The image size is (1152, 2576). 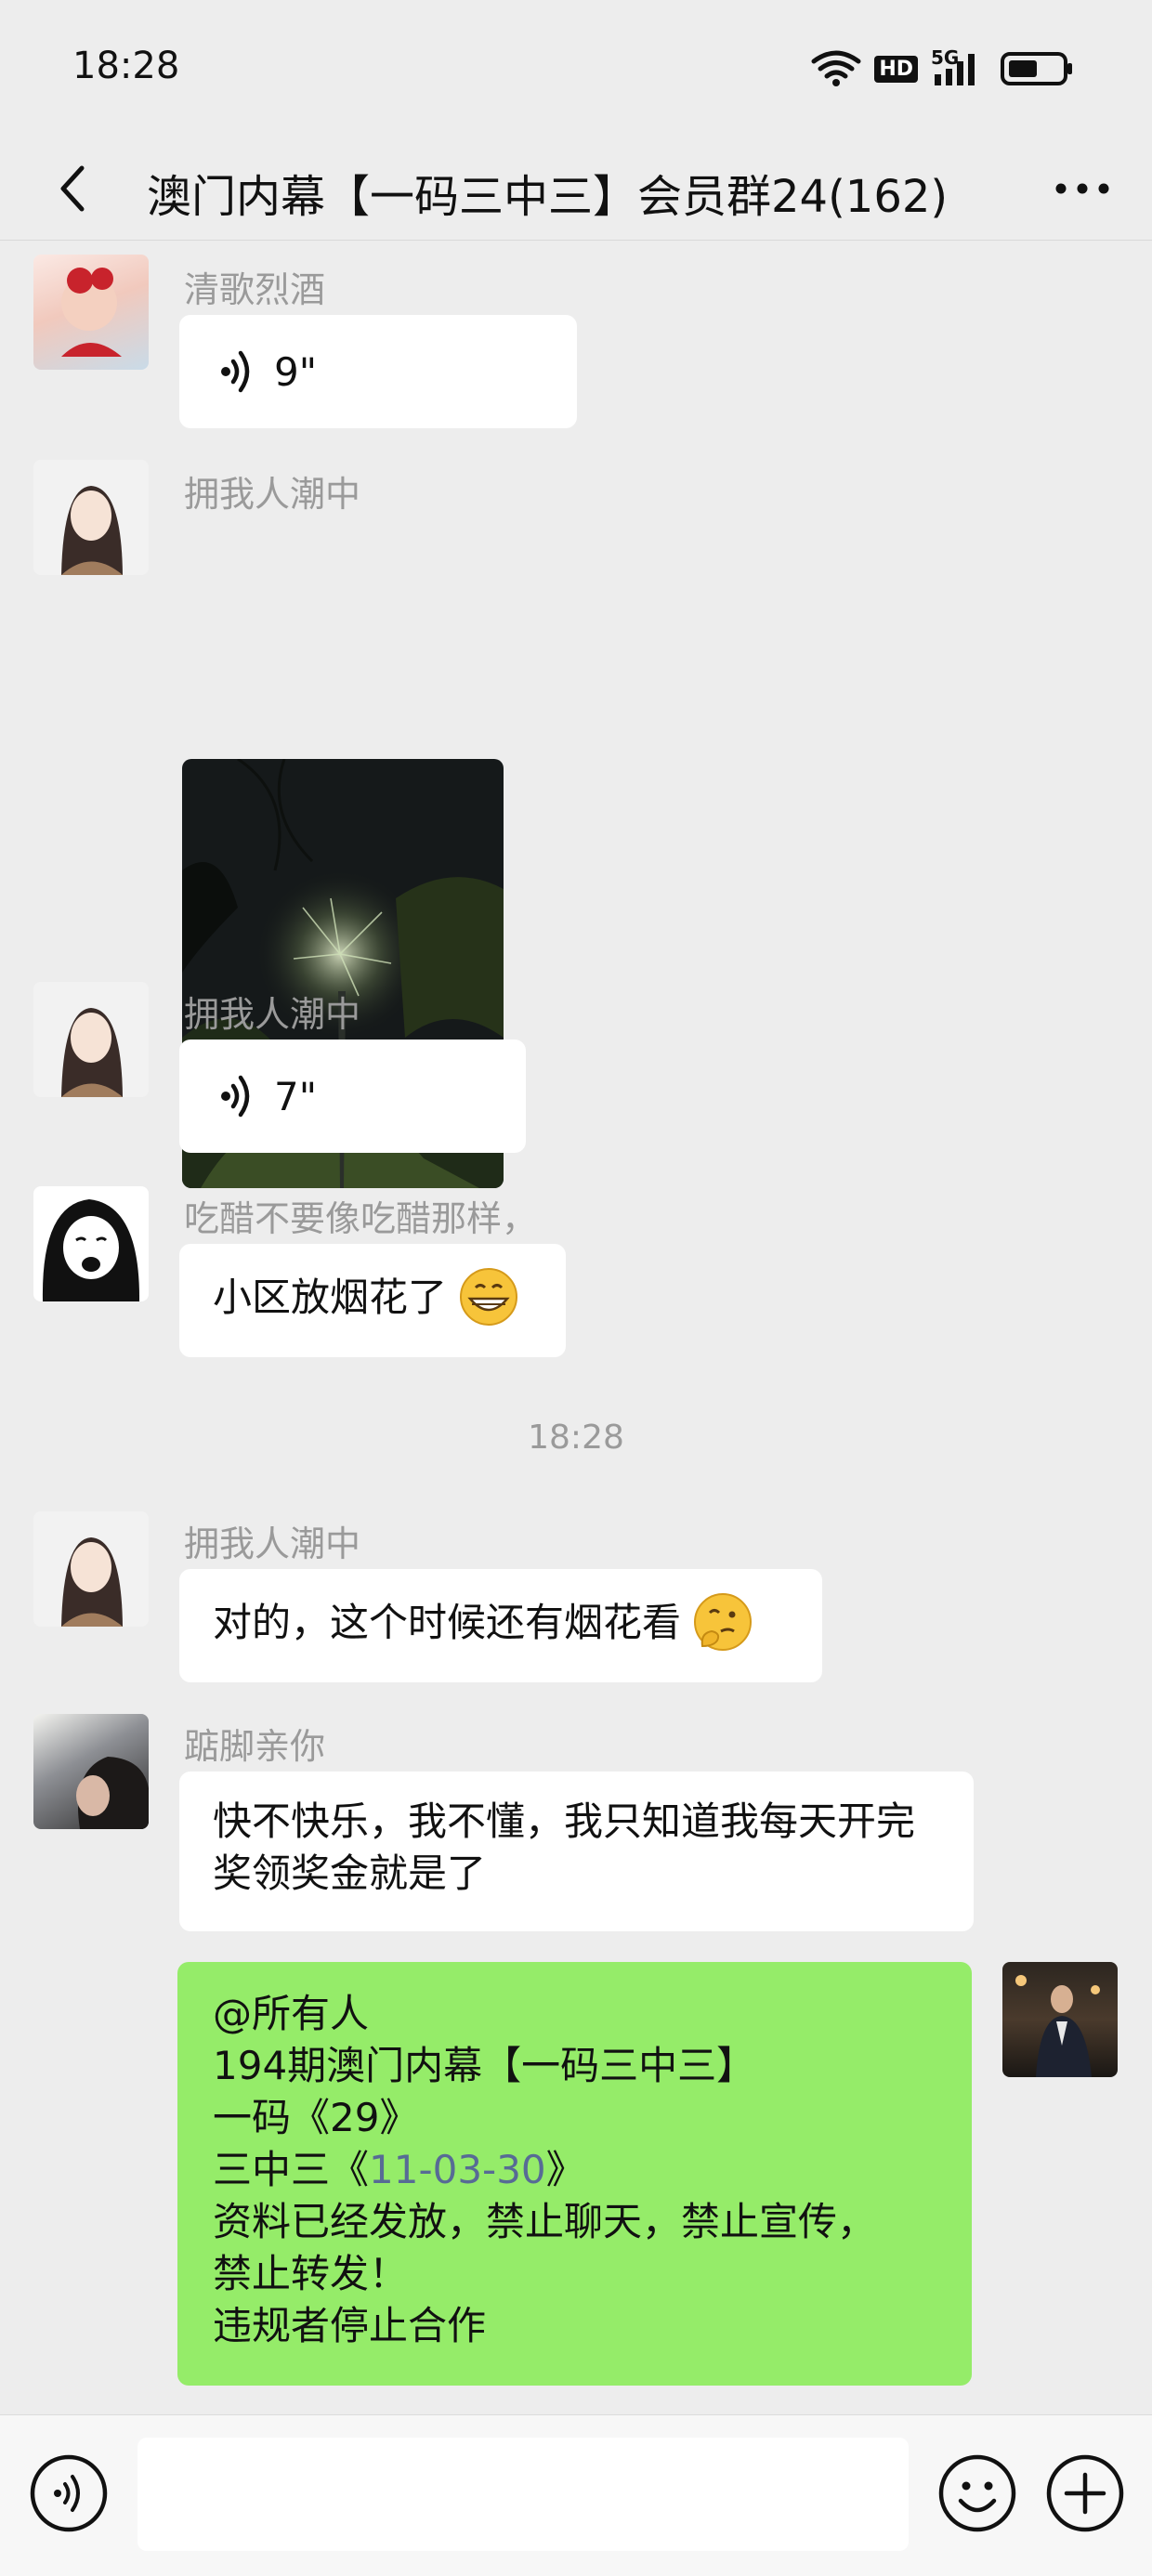 I want to click on emoji-button, so click(x=977, y=2493).